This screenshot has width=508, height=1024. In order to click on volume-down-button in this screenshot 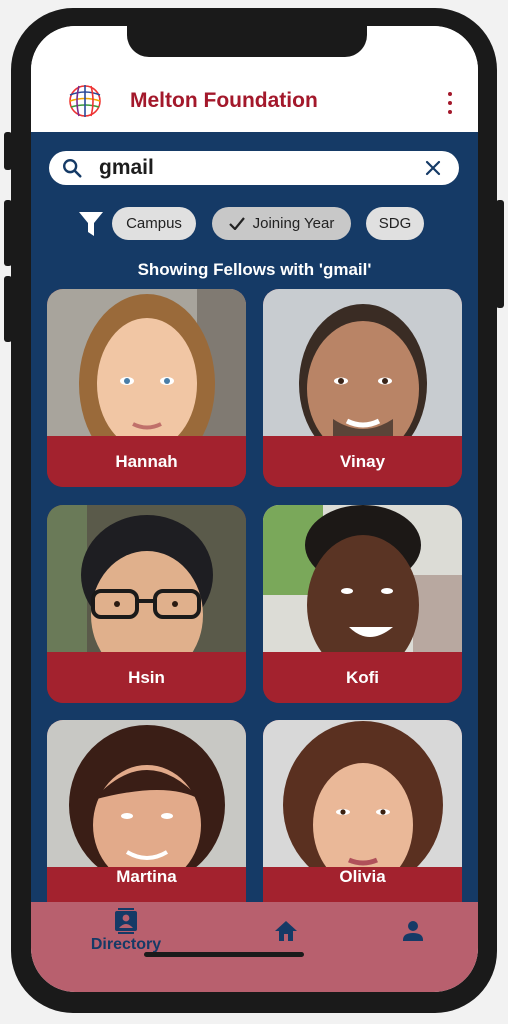, I will do `click(8, 309)`.